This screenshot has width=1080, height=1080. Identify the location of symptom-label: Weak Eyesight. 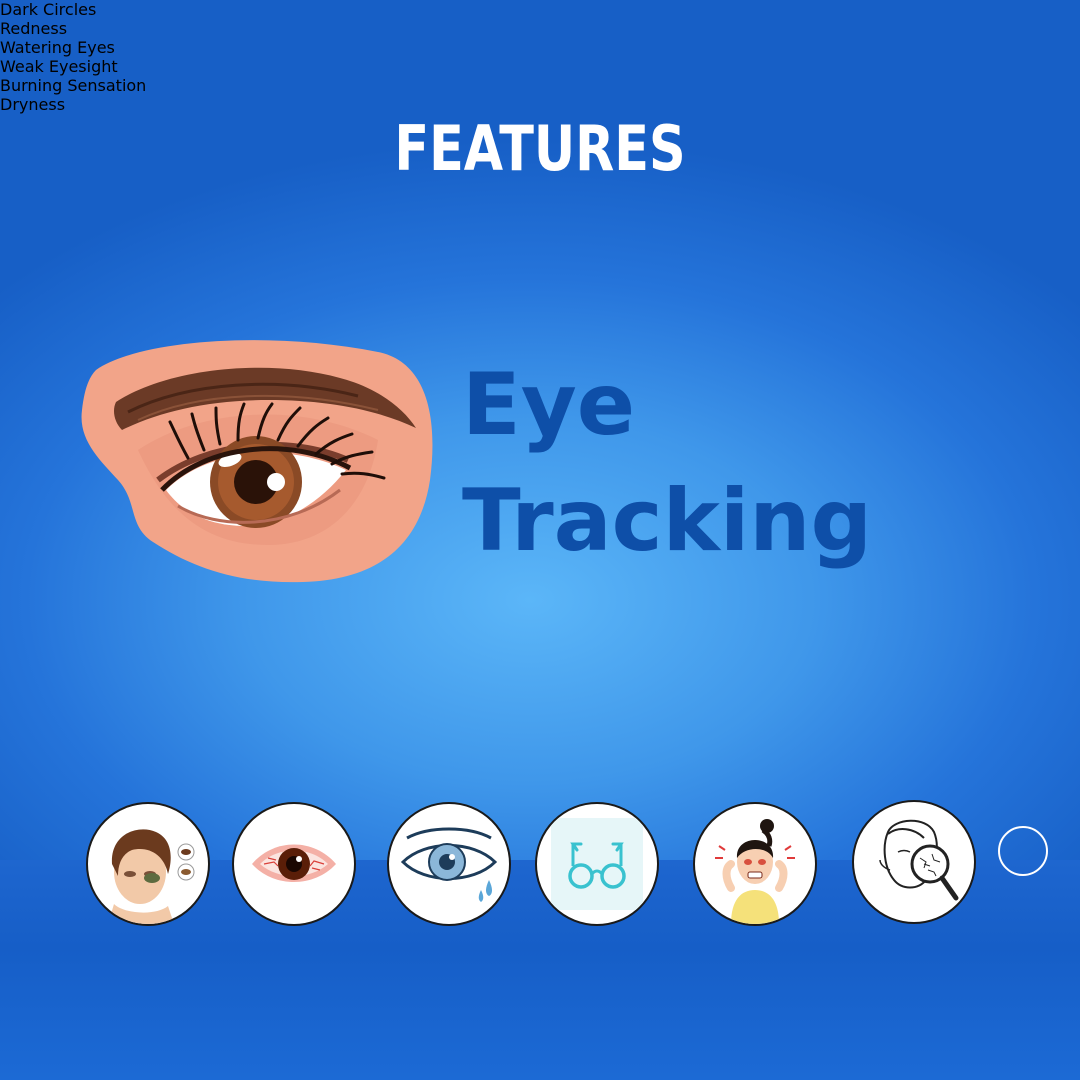
(59, 66).